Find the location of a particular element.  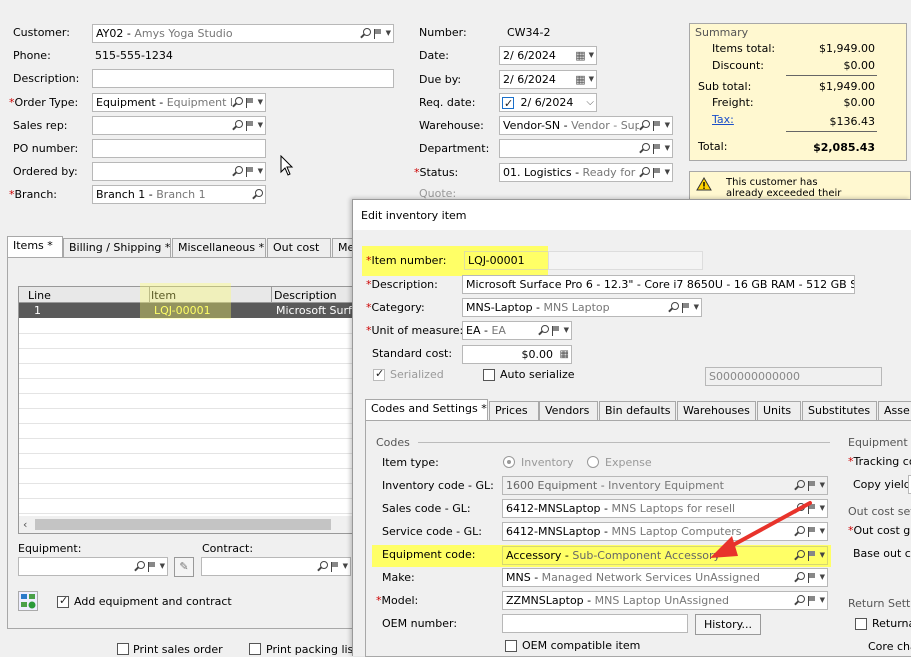

scroll-left-icon: ‹ is located at coordinates (25, 524).